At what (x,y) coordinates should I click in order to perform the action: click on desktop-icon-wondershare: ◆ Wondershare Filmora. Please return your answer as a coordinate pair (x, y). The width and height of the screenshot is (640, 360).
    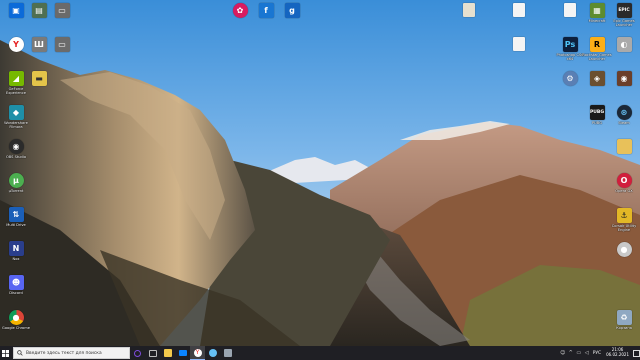
    Looking at the image, I should click on (16, 117).